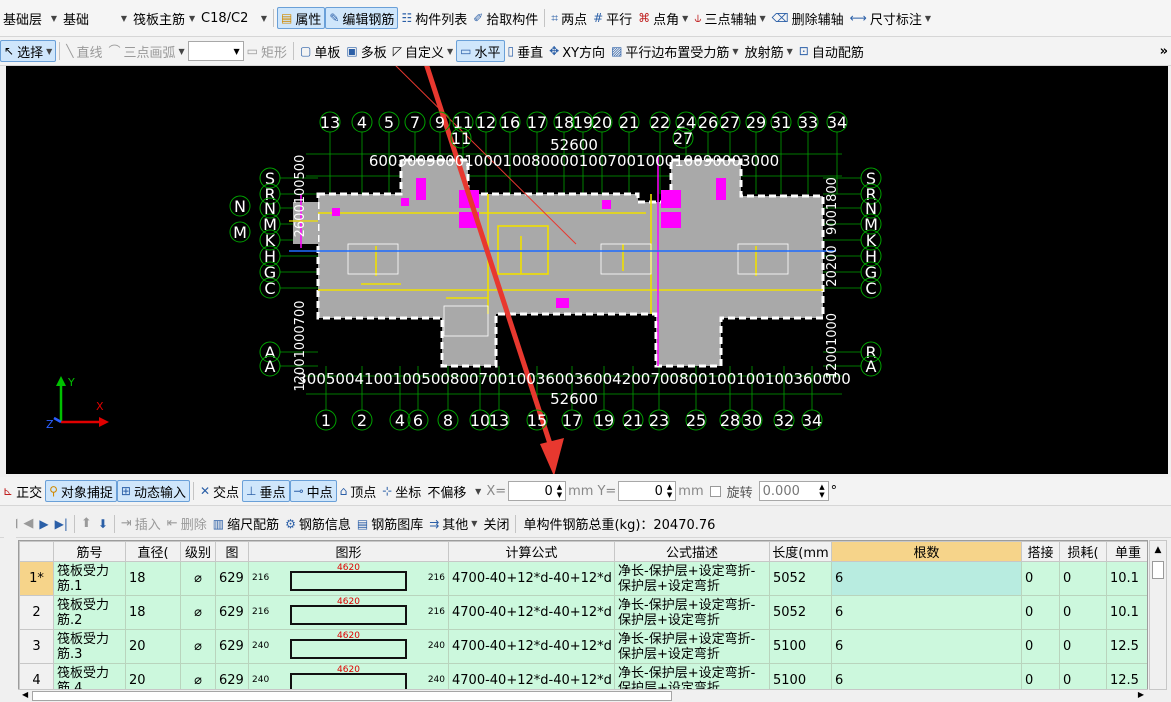 Image resolution: width=1171 pixels, height=702 pixels. Describe the element at coordinates (480, 51) in the screenshot. I see `horizontal-button: ▭ 水平` at that location.